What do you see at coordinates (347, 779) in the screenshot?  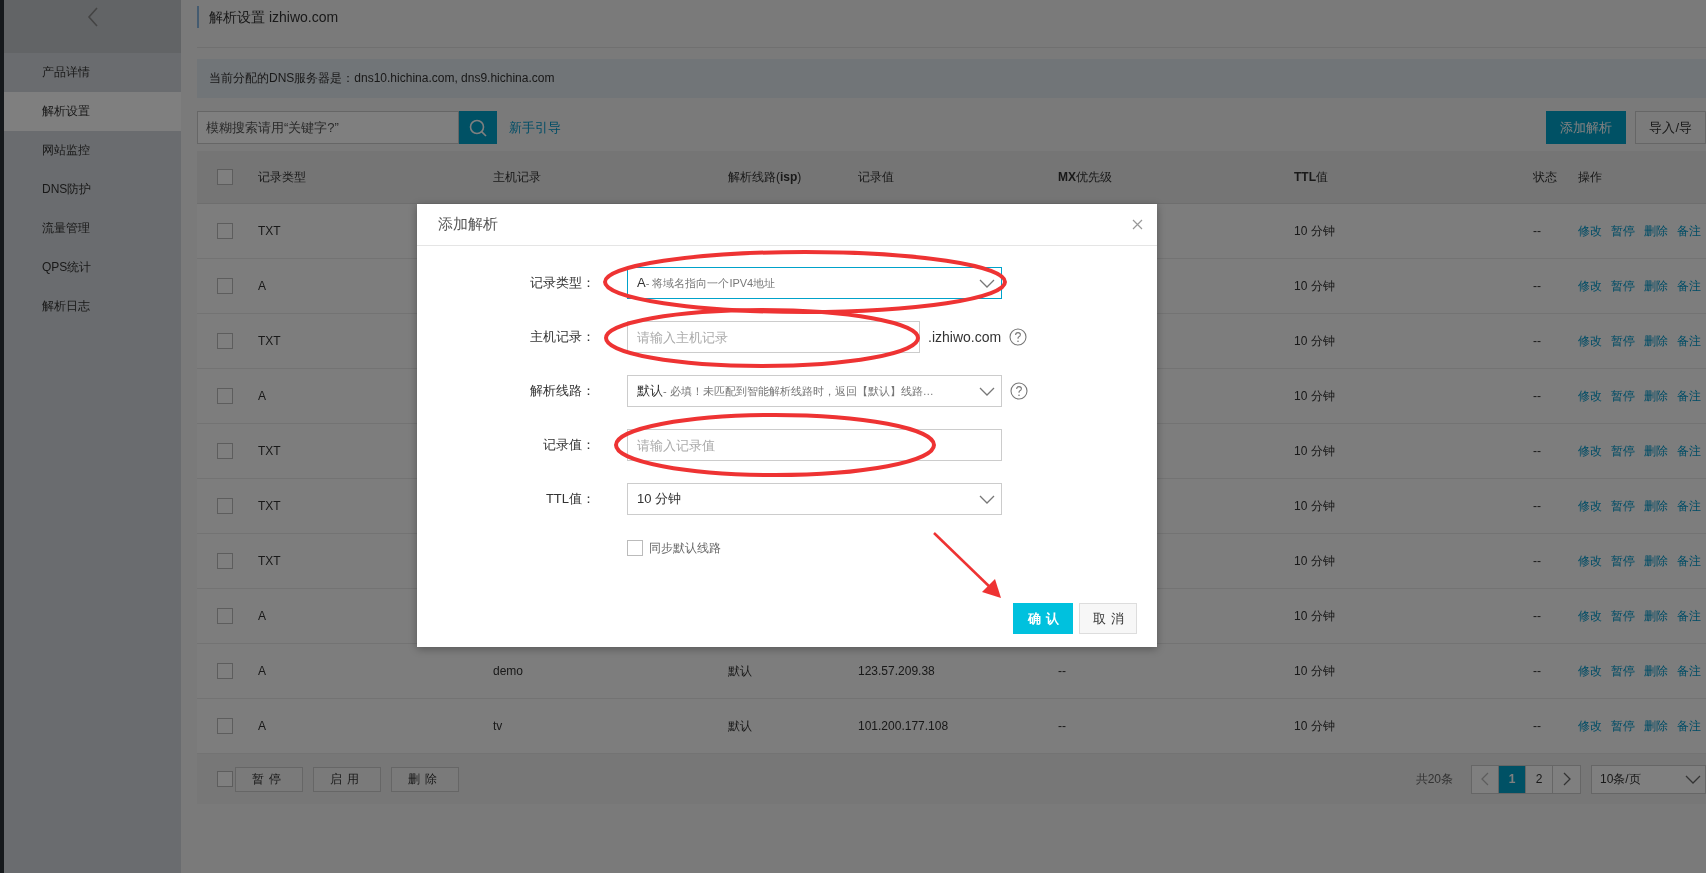 I see `batch-button: 启用` at bounding box center [347, 779].